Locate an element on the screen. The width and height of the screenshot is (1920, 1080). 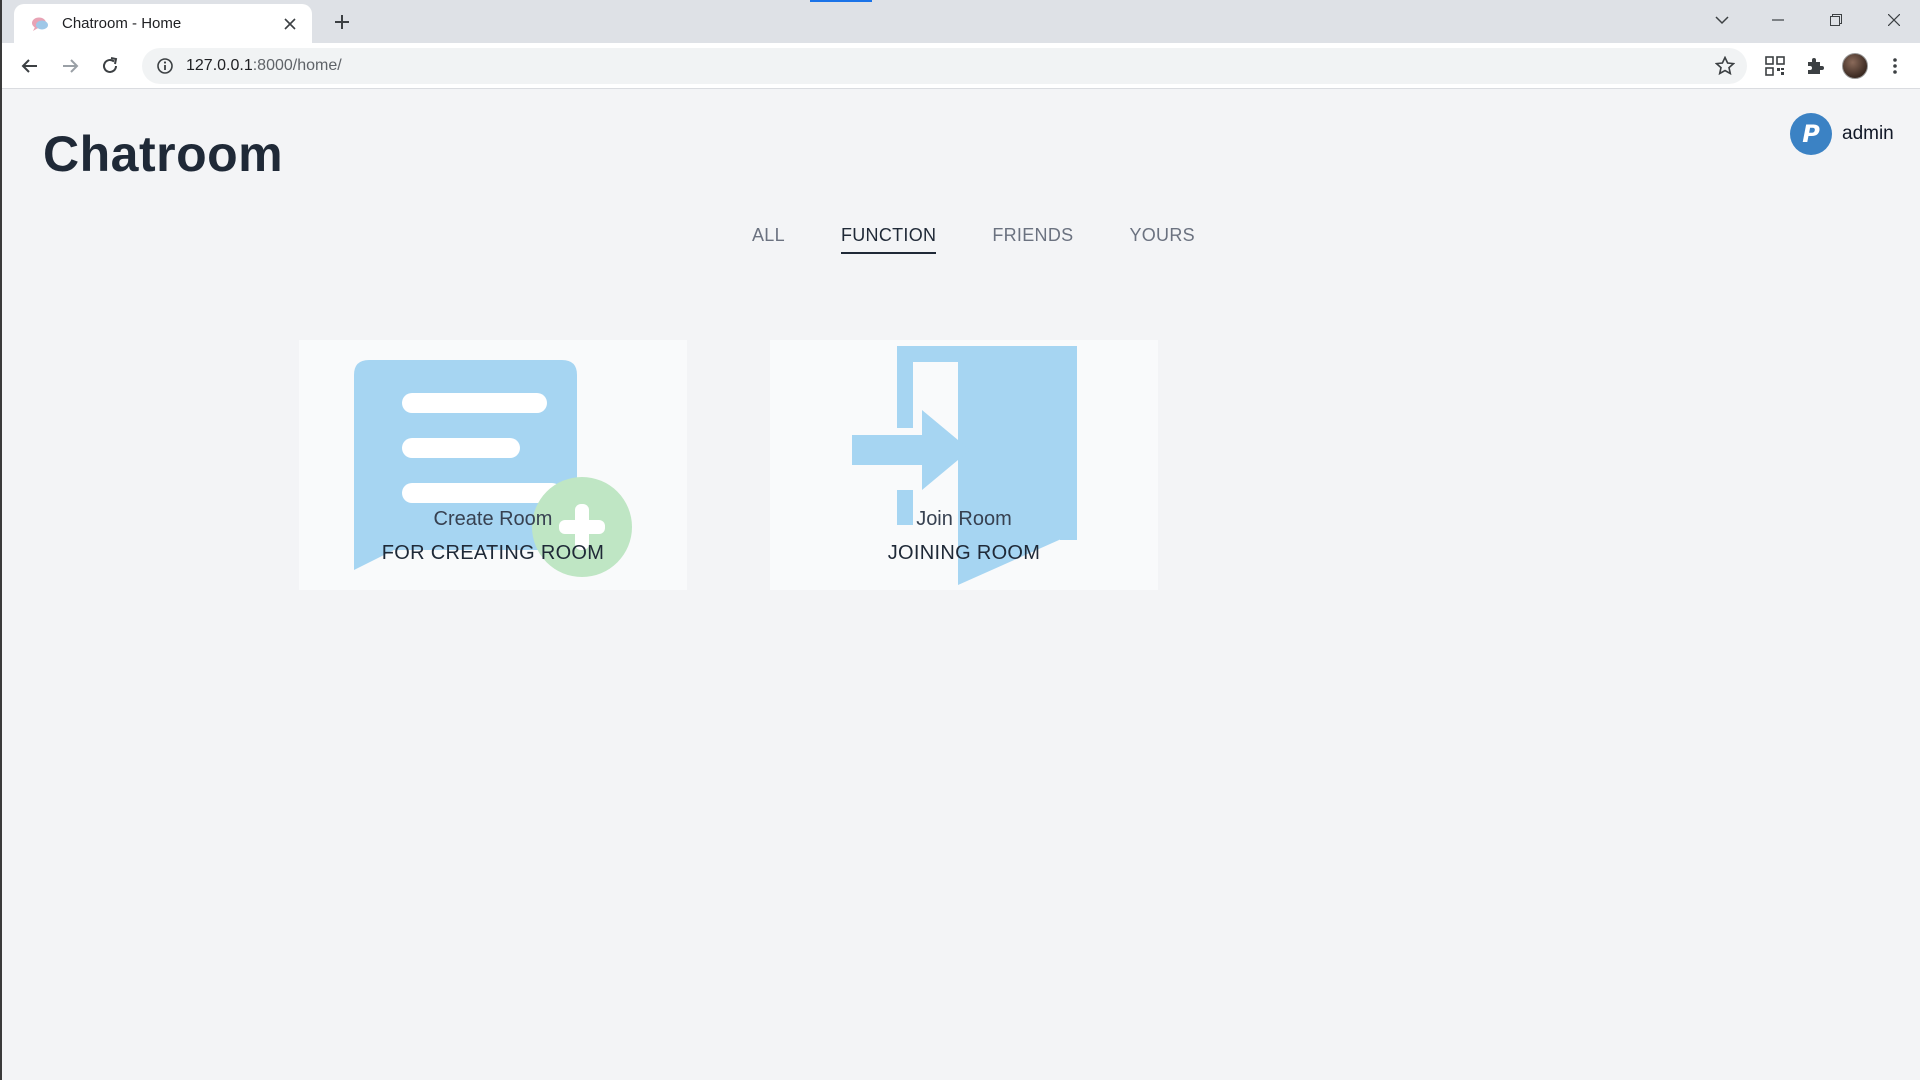
plus-icon is located at coordinates (342, 22).